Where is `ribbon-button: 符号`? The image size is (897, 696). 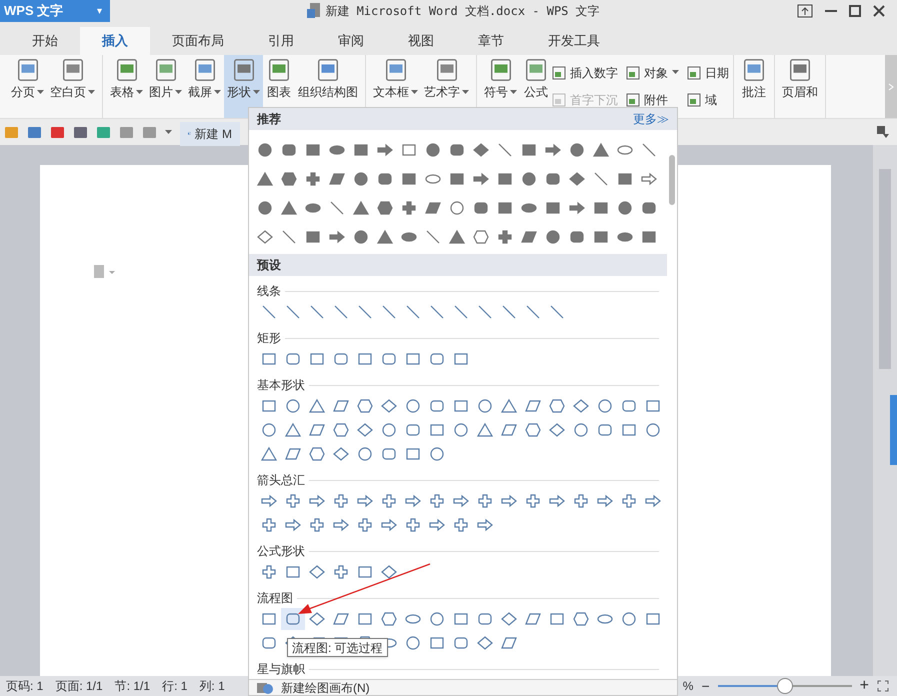 ribbon-button: 符号 is located at coordinates (500, 86).